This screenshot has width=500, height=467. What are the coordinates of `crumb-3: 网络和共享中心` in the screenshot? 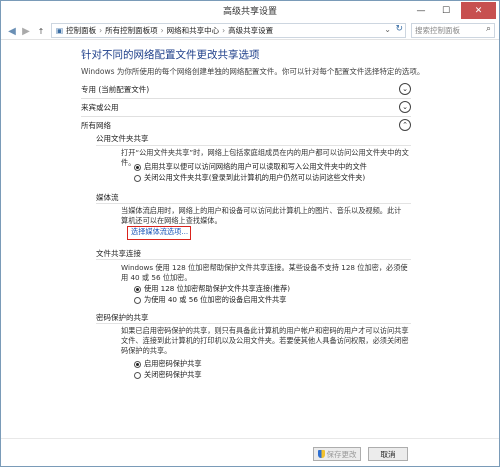 It's located at (193, 30).